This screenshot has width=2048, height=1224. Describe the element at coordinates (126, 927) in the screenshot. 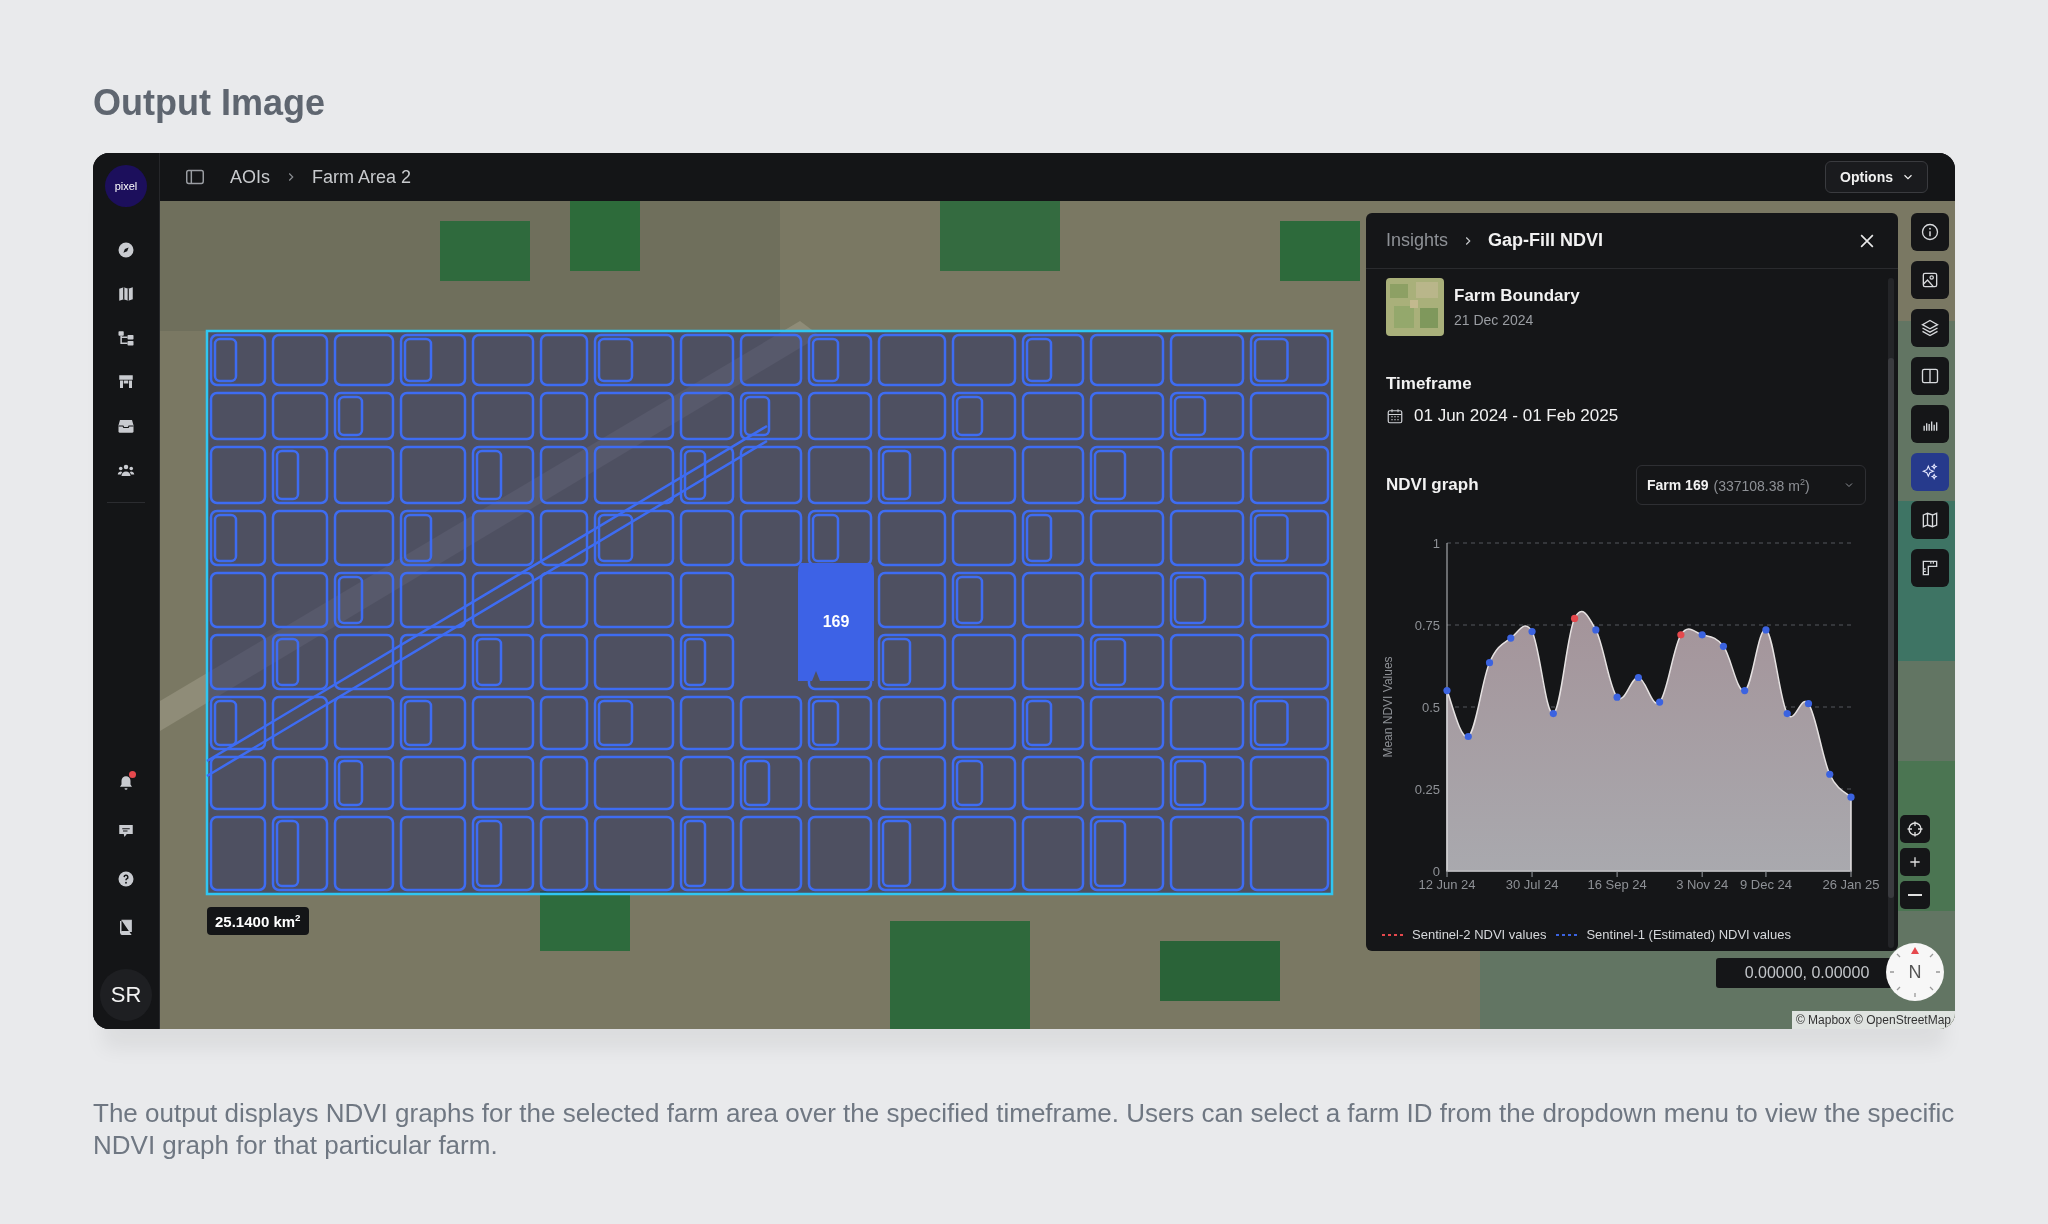

I see `book-icon` at that location.